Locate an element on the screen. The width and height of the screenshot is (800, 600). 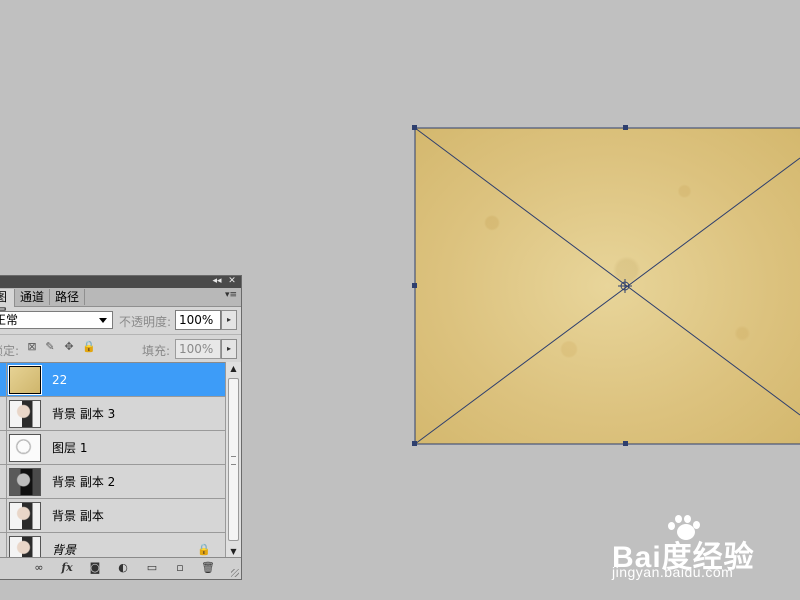
layer-list-scrollbar: ▲ ▼ is located at coordinates (233, 460).